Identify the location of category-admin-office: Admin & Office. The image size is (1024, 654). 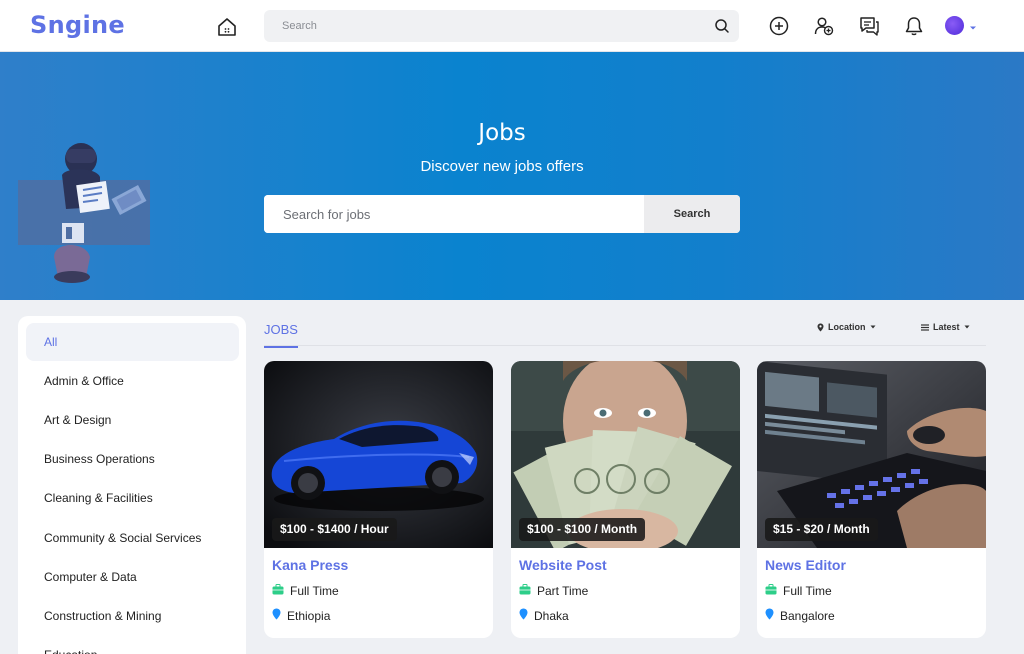
(132, 381).